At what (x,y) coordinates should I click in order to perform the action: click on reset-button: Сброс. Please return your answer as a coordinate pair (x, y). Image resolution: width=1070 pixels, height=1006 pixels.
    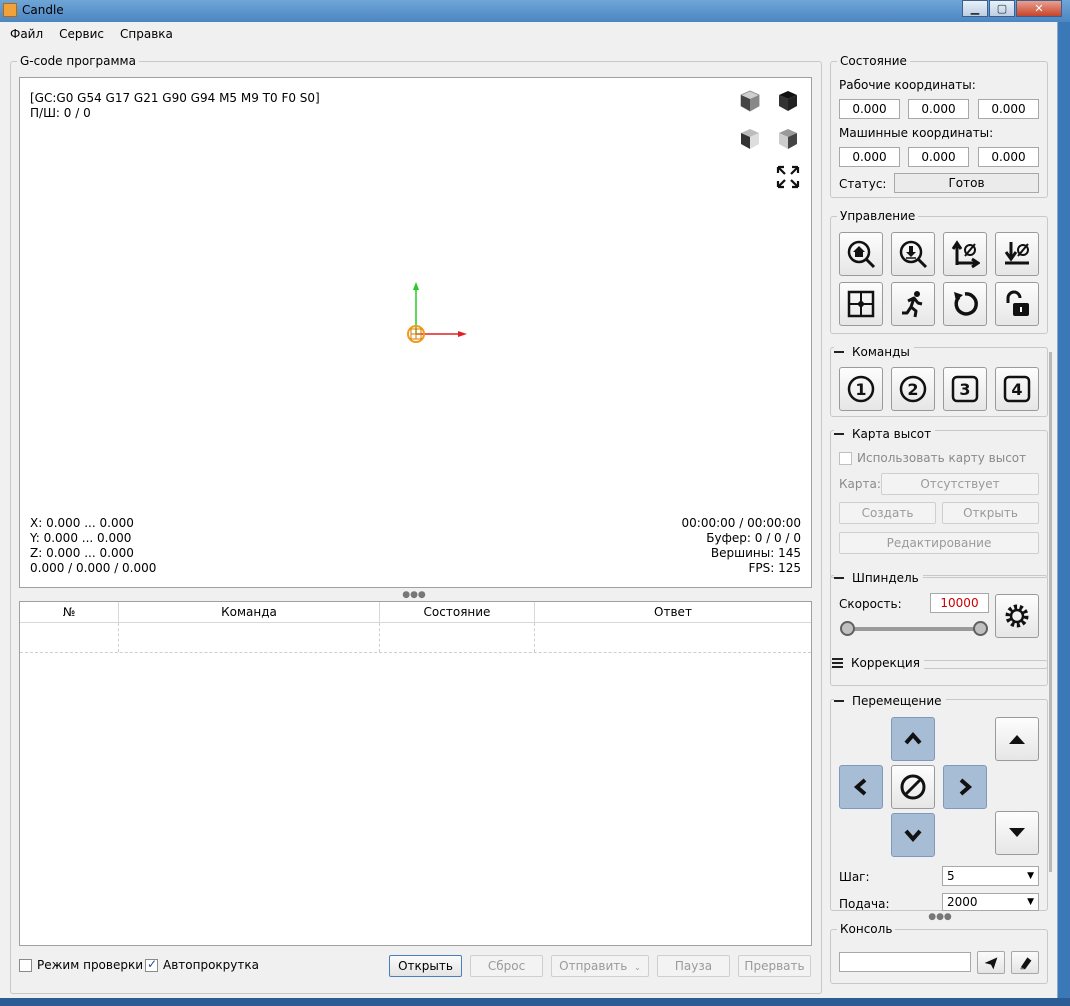
    Looking at the image, I should click on (506, 966).